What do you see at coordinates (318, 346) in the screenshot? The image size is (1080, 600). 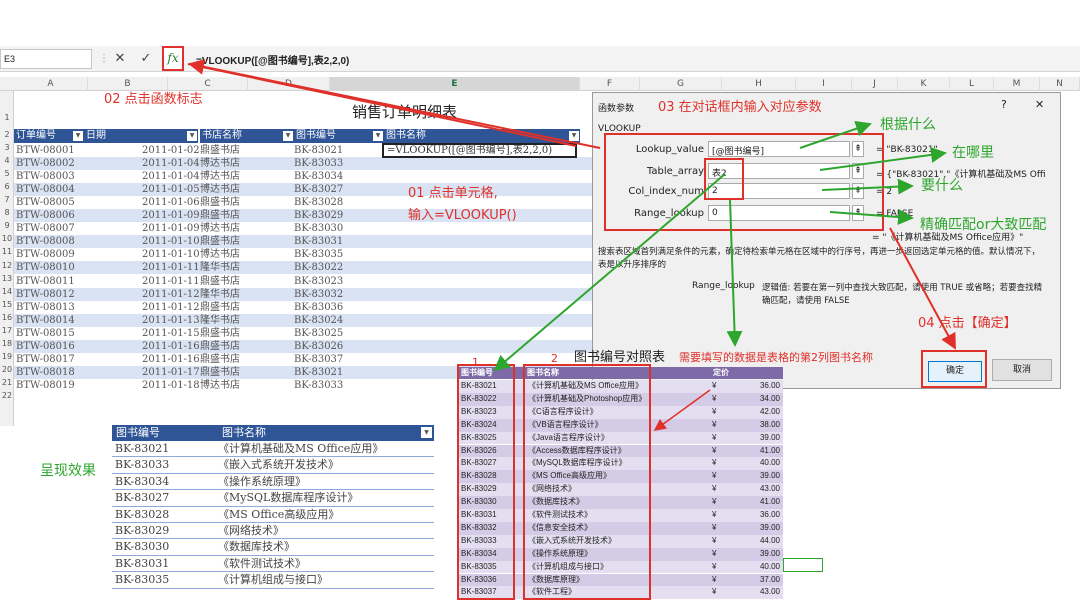 I see `table-cell: BK-83026` at bounding box center [318, 346].